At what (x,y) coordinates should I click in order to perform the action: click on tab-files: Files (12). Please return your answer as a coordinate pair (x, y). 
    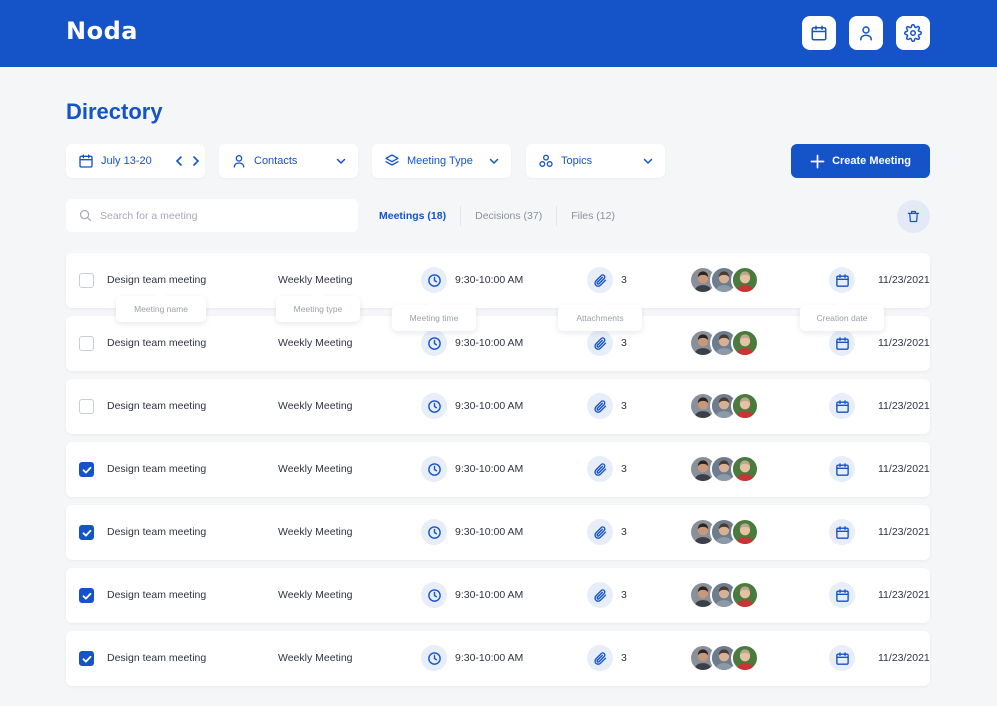
    Looking at the image, I should click on (593, 216).